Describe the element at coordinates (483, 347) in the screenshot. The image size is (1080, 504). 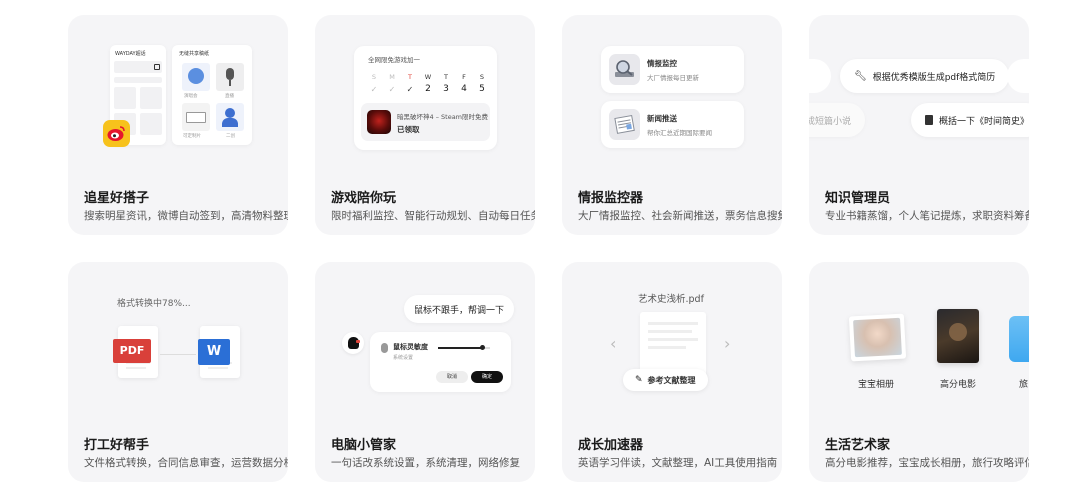
I see `slider-thumb` at that location.